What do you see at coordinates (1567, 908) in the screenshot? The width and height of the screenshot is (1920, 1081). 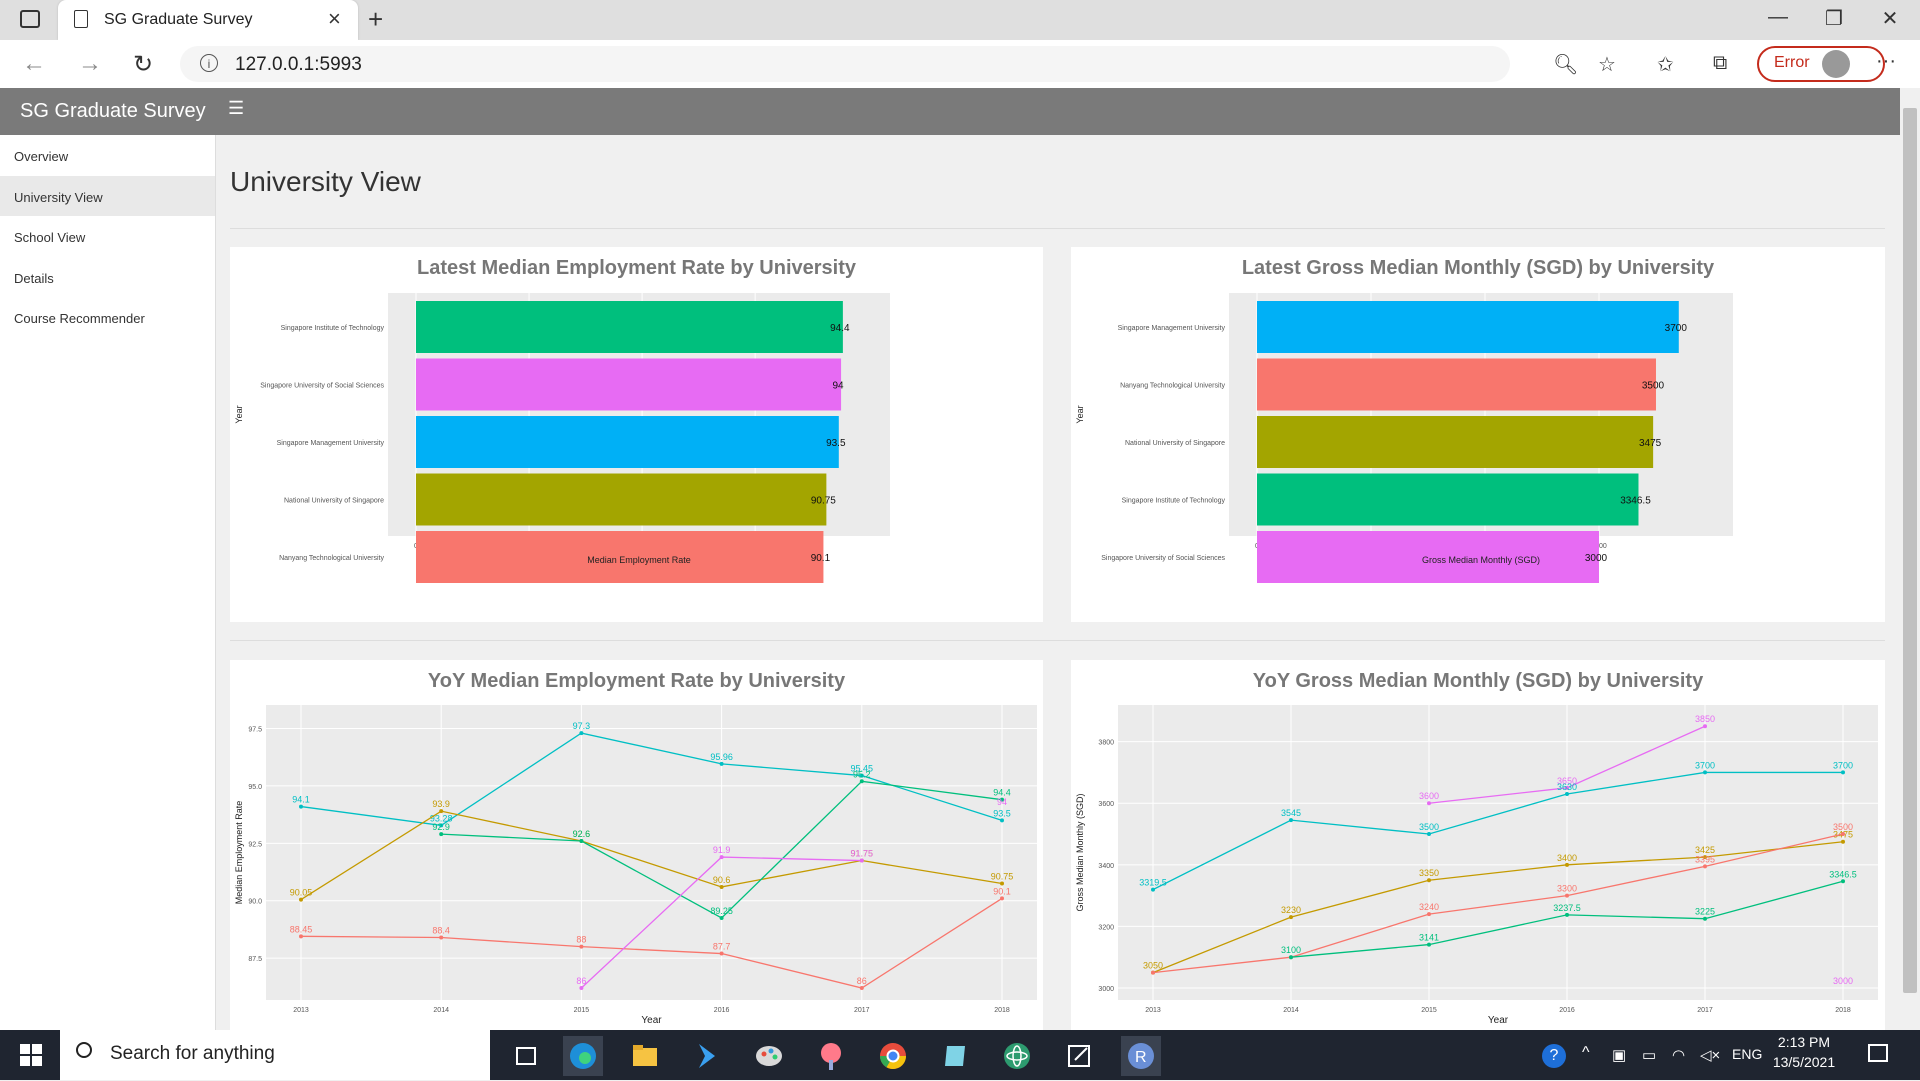 I see `data-label: 3237.5` at bounding box center [1567, 908].